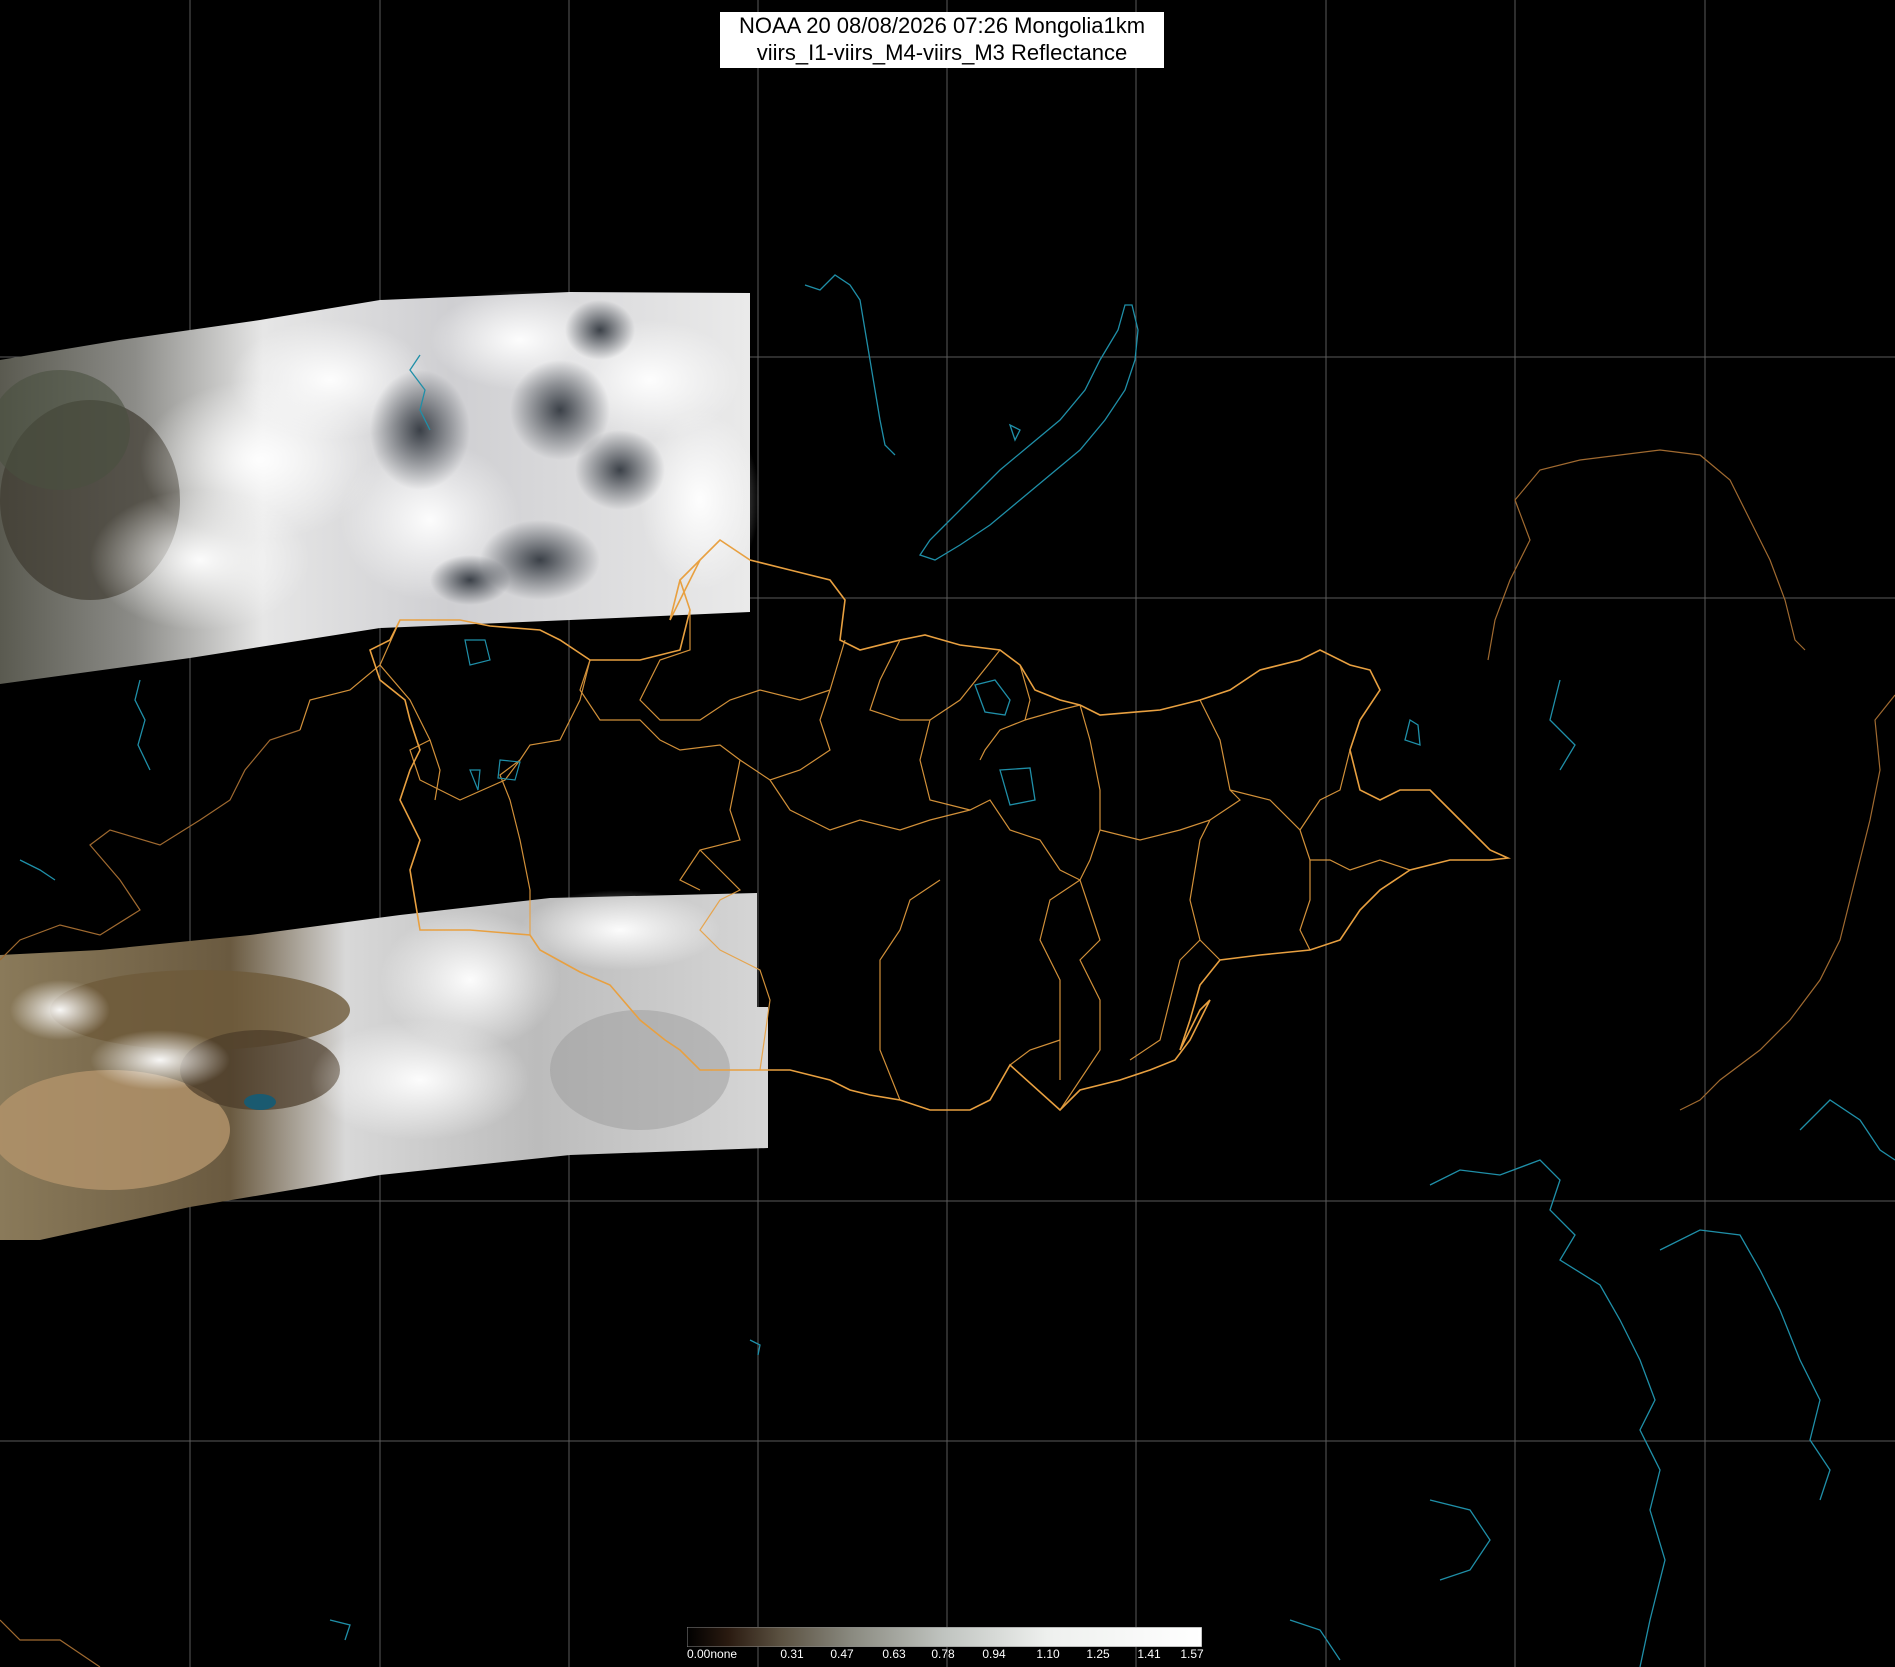 This screenshot has height=1667, width=1895. I want to click on legend-tick-8: 1.41, so click(1149, 1654).